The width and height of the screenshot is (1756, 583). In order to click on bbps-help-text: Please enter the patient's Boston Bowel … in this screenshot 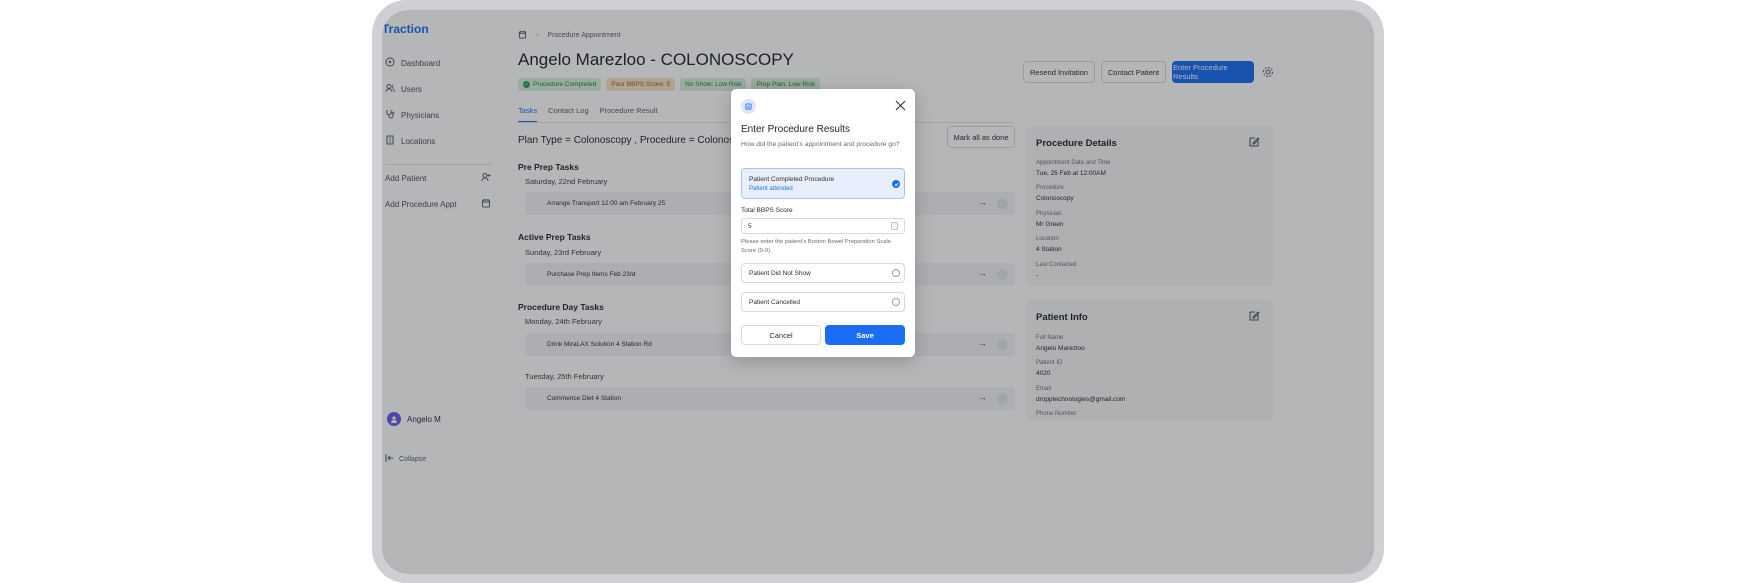, I will do `click(816, 246)`.